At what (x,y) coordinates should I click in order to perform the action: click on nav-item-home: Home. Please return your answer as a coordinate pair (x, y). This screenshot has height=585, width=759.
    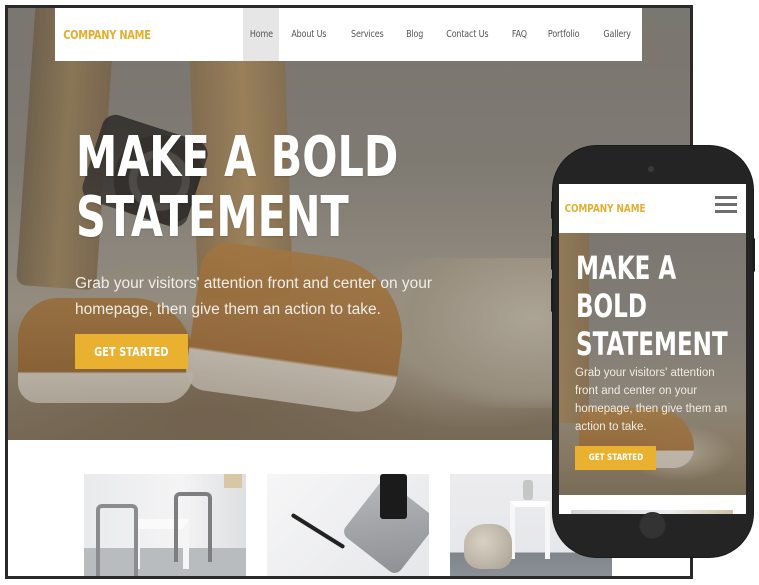
    Looking at the image, I should click on (261, 34).